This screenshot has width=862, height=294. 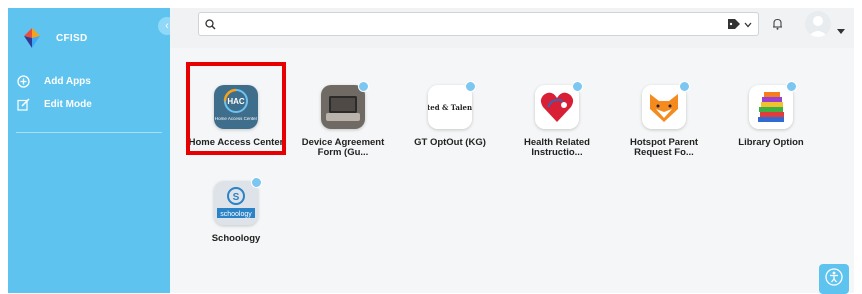 I want to click on bell-icon, so click(x=777, y=26).